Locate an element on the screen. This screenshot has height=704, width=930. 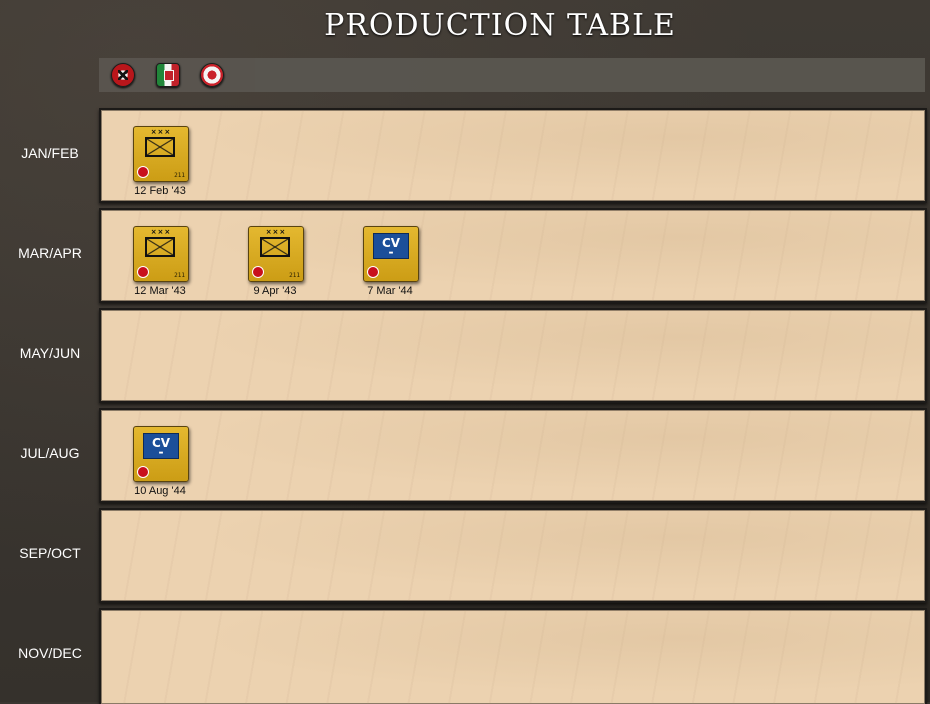
germany-flag-icon is located at coordinates (123, 75).